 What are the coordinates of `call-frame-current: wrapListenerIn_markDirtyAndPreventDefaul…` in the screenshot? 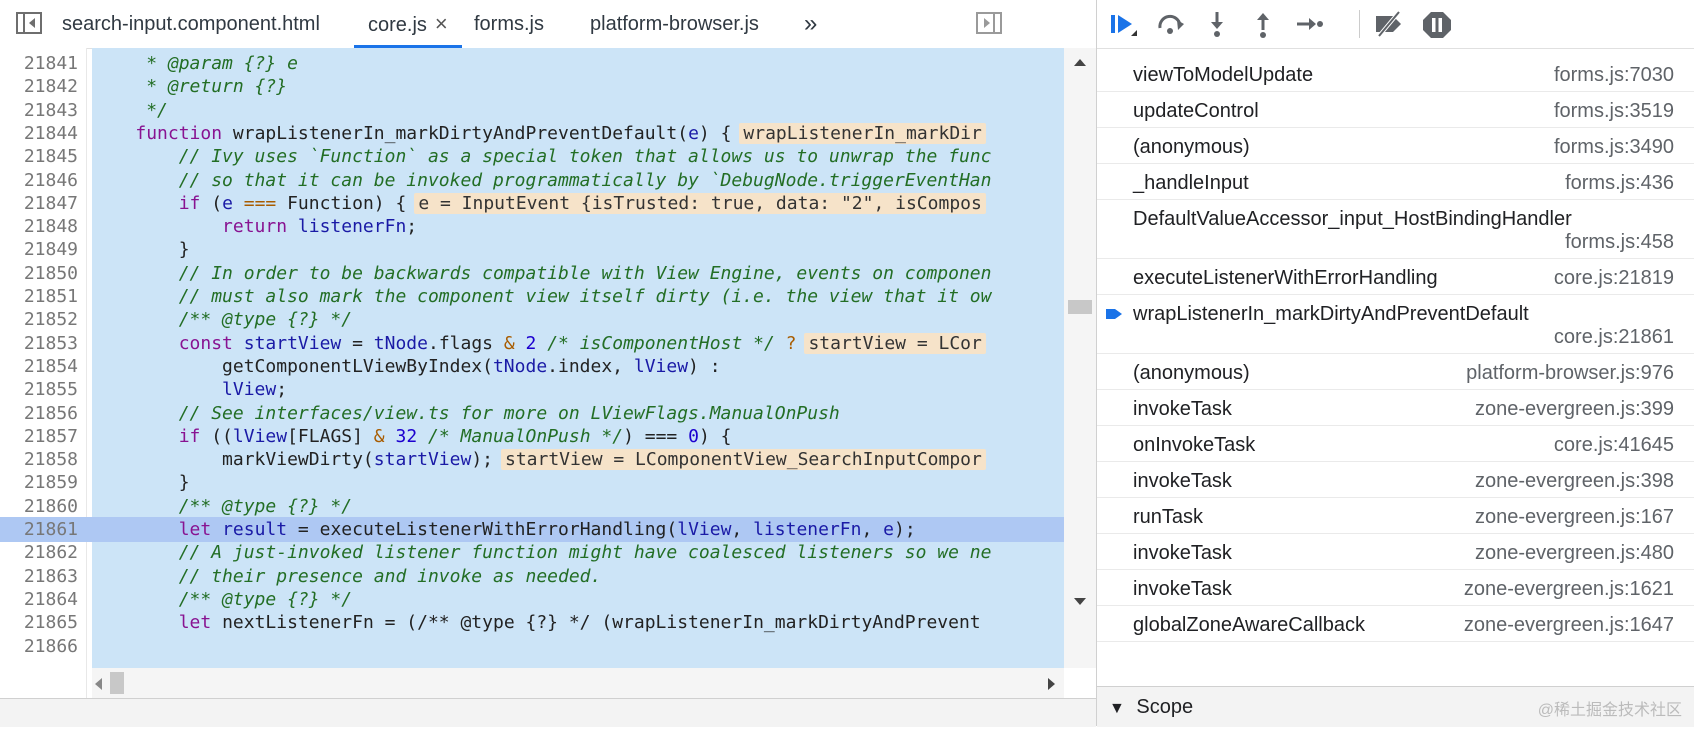 It's located at (1395, 324).